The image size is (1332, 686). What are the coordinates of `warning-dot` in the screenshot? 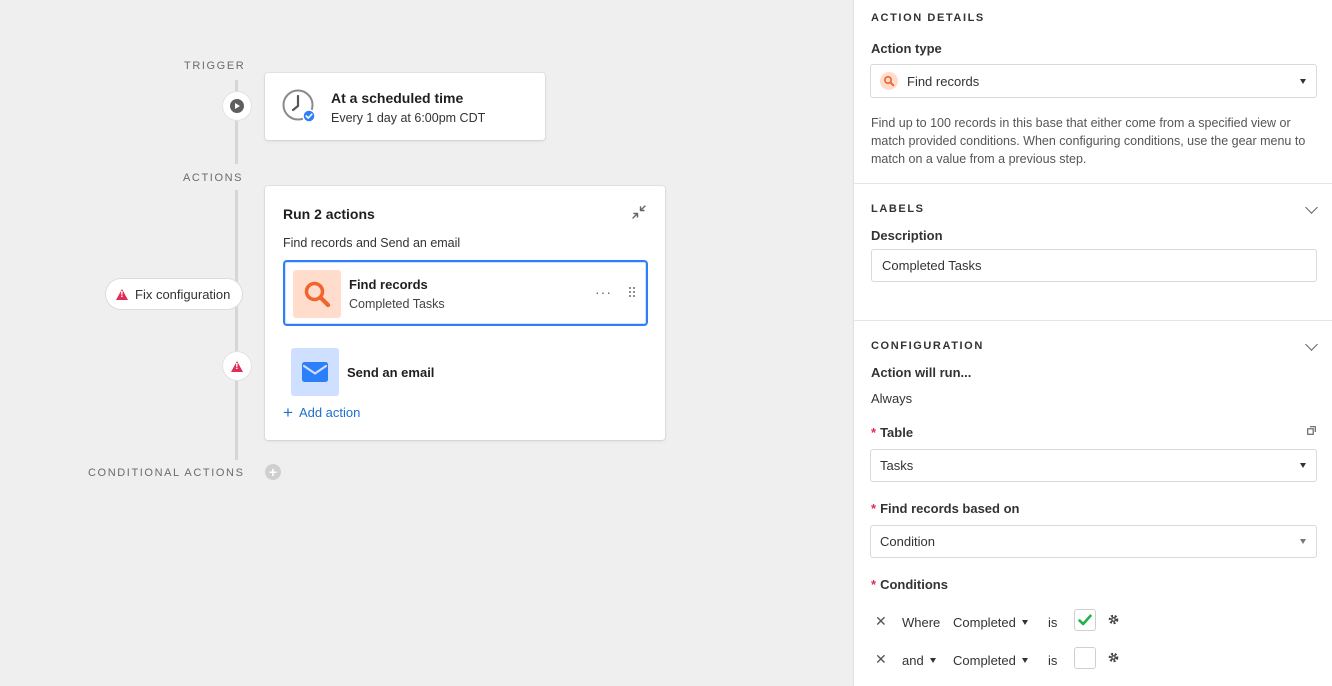 It's located at (237, 366).